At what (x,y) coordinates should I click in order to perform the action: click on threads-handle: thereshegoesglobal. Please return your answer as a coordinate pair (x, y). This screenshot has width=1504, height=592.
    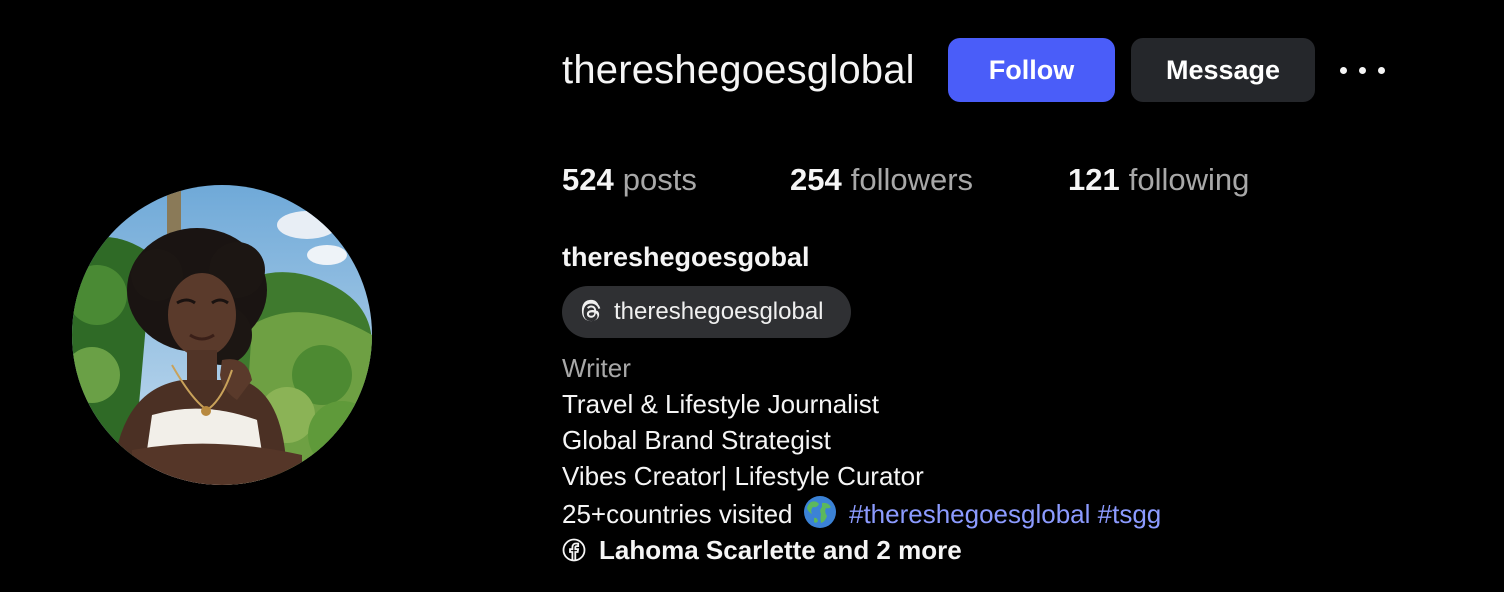
    Looking at the image, I should click on (719, 311).